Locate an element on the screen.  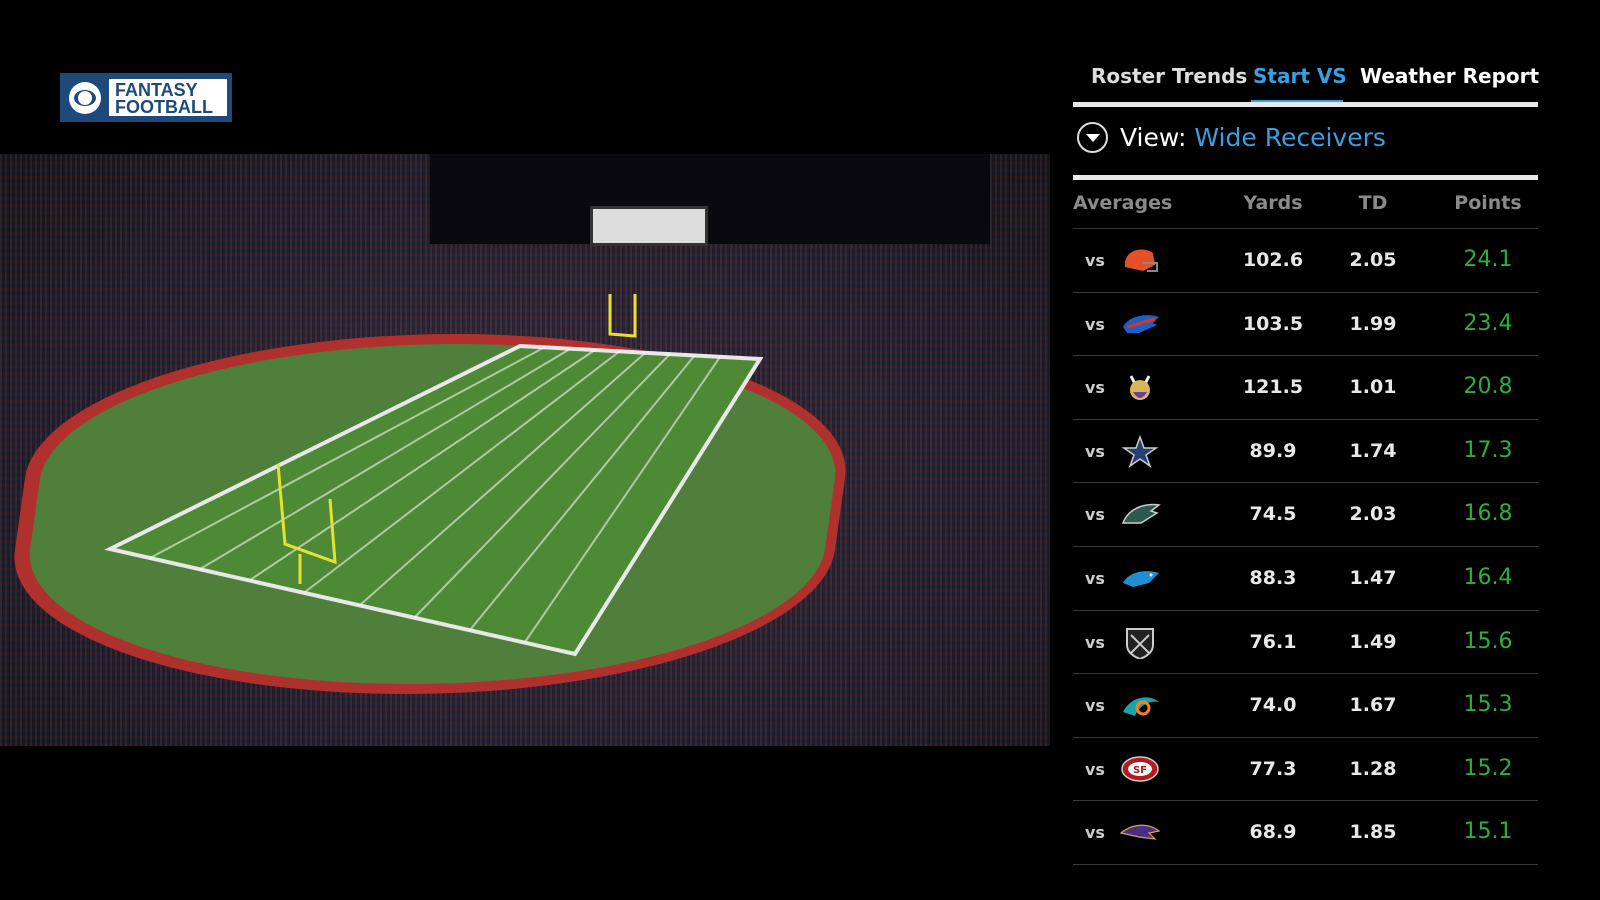
points-value: 20.8 is located at coordinates (1488, 387).